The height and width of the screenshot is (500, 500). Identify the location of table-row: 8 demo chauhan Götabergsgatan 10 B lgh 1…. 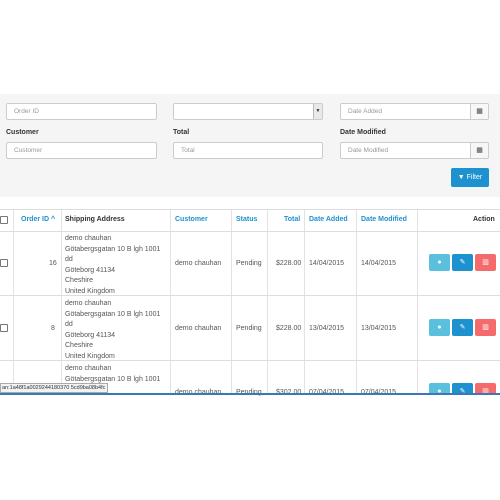
(250, 328).